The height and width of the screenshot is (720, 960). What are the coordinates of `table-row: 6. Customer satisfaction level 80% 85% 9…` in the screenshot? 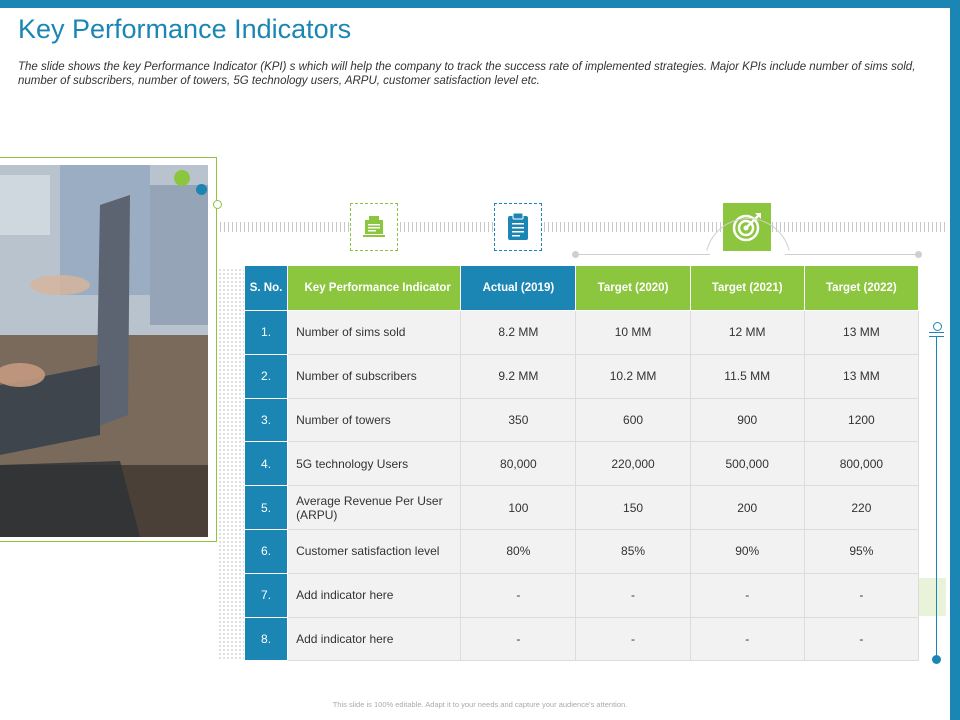 It's located at (581, 551).